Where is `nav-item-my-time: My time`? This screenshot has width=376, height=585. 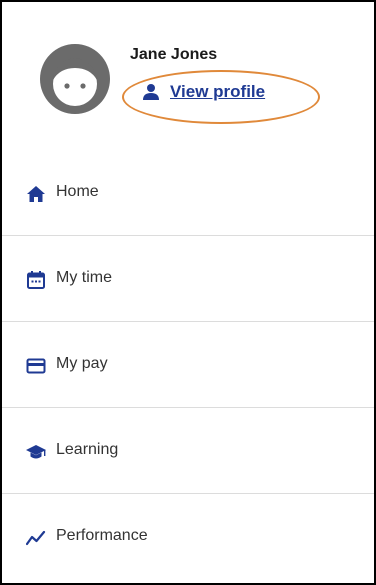 nav-item-my-time: My time is located at coordinates (188, 279).